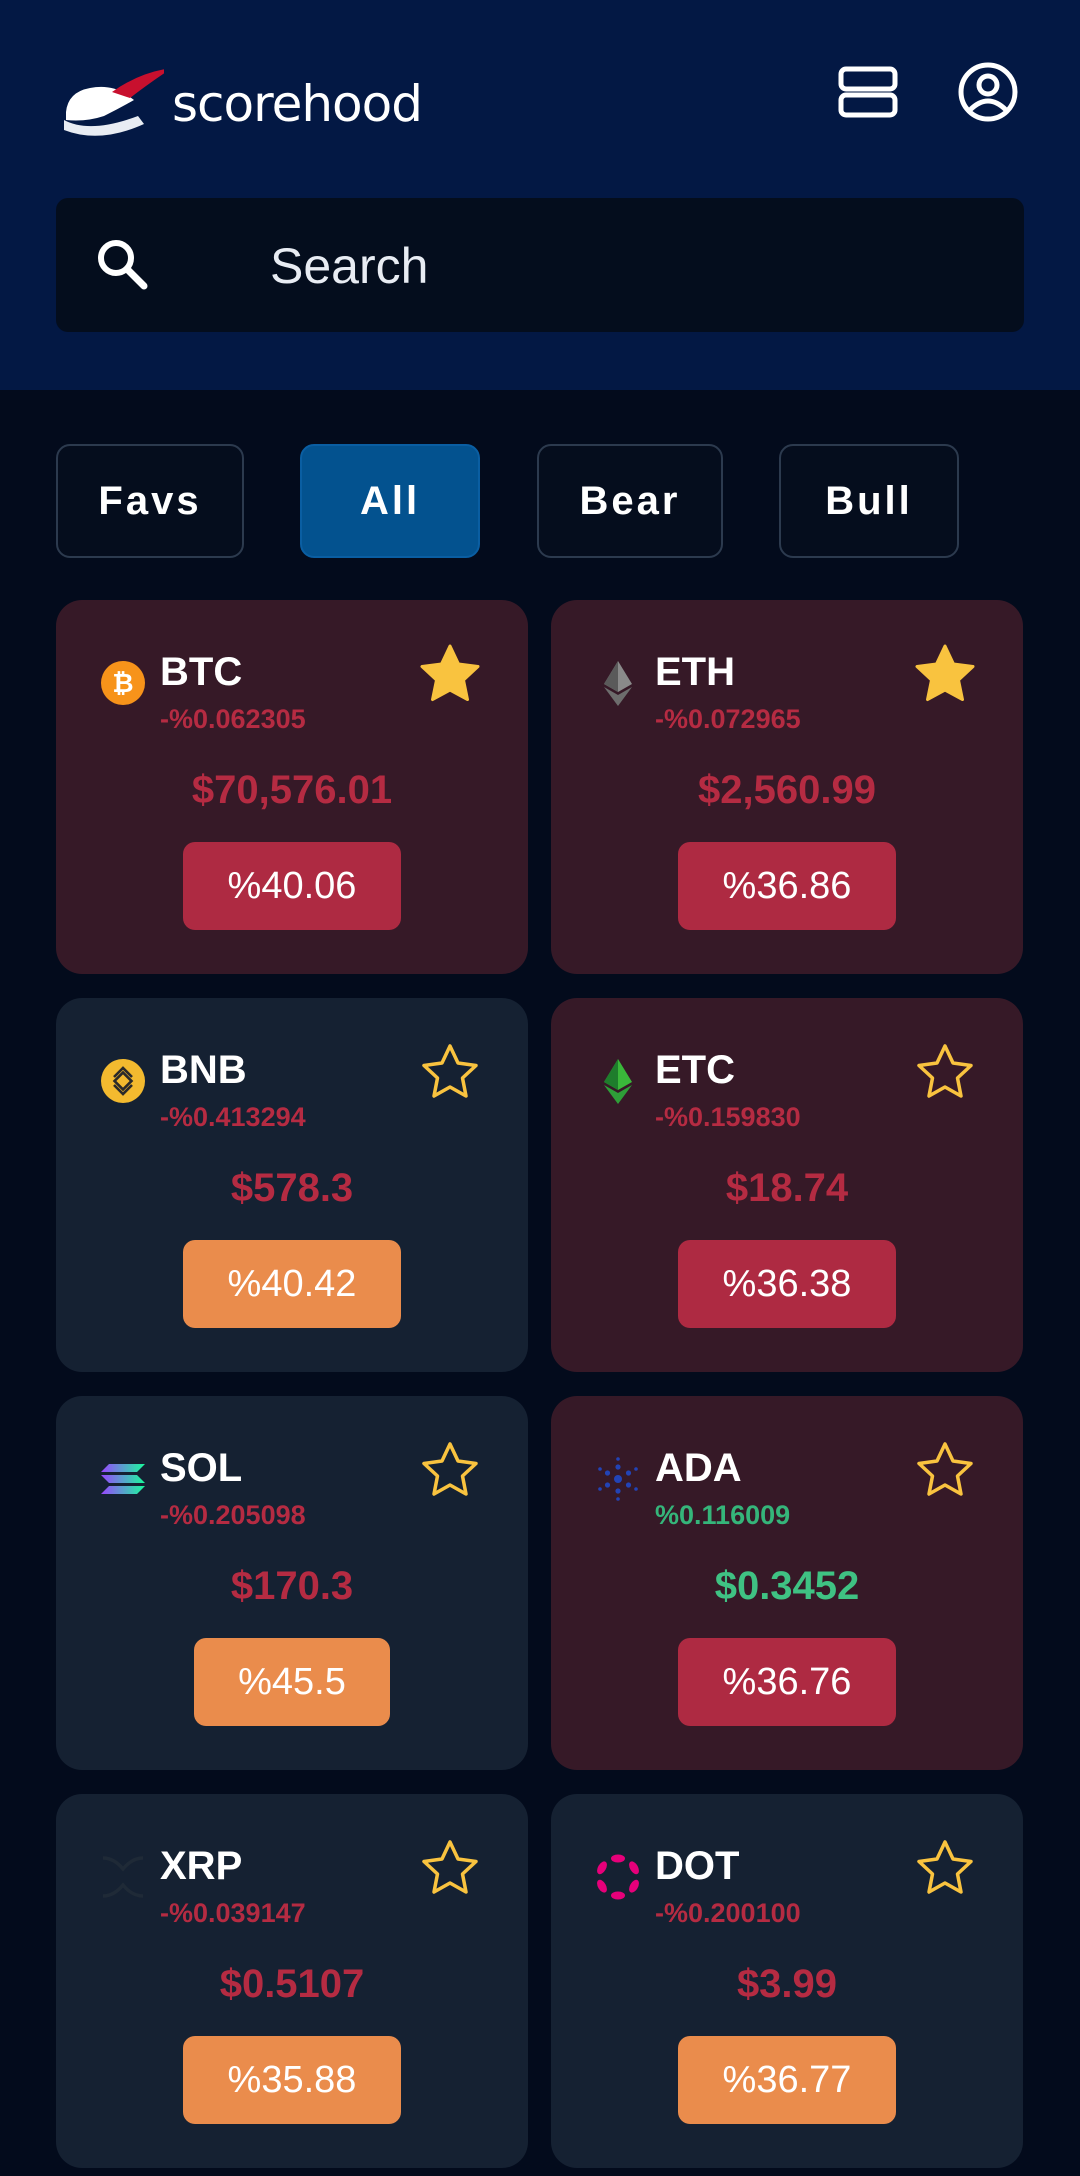  I want to click on search-icon, so click(123, 265).